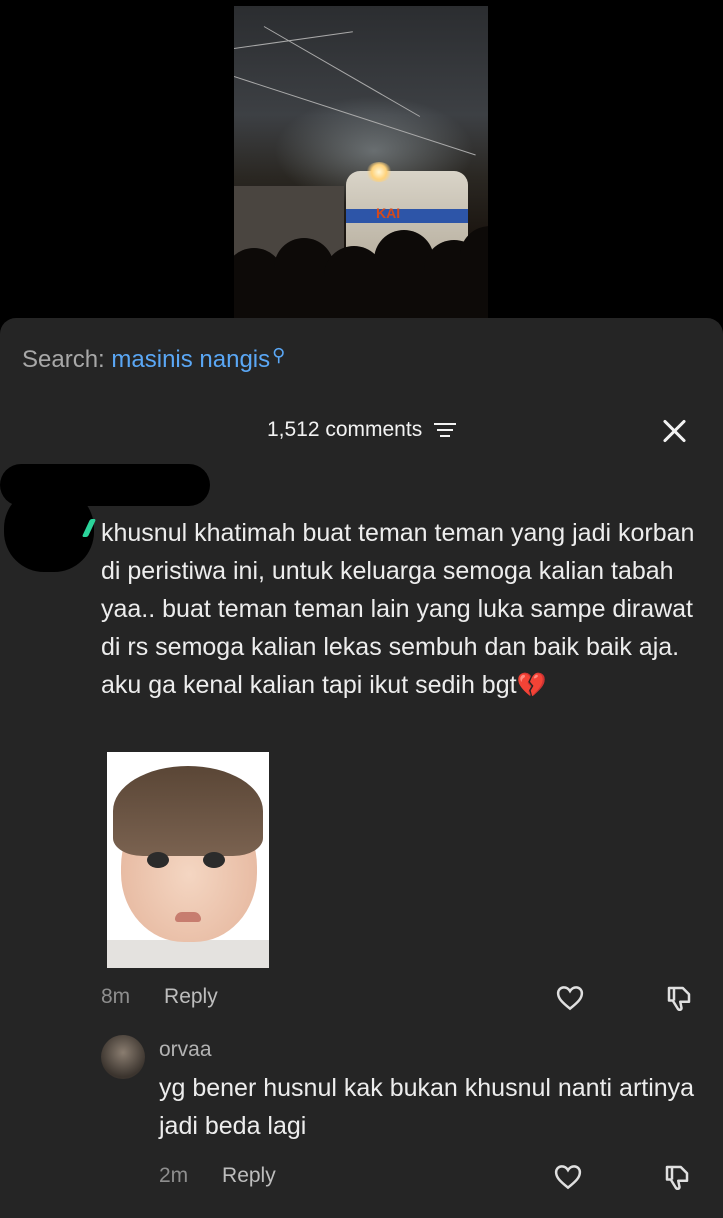  I want to click on redacted-avatar, so click(49, 530).